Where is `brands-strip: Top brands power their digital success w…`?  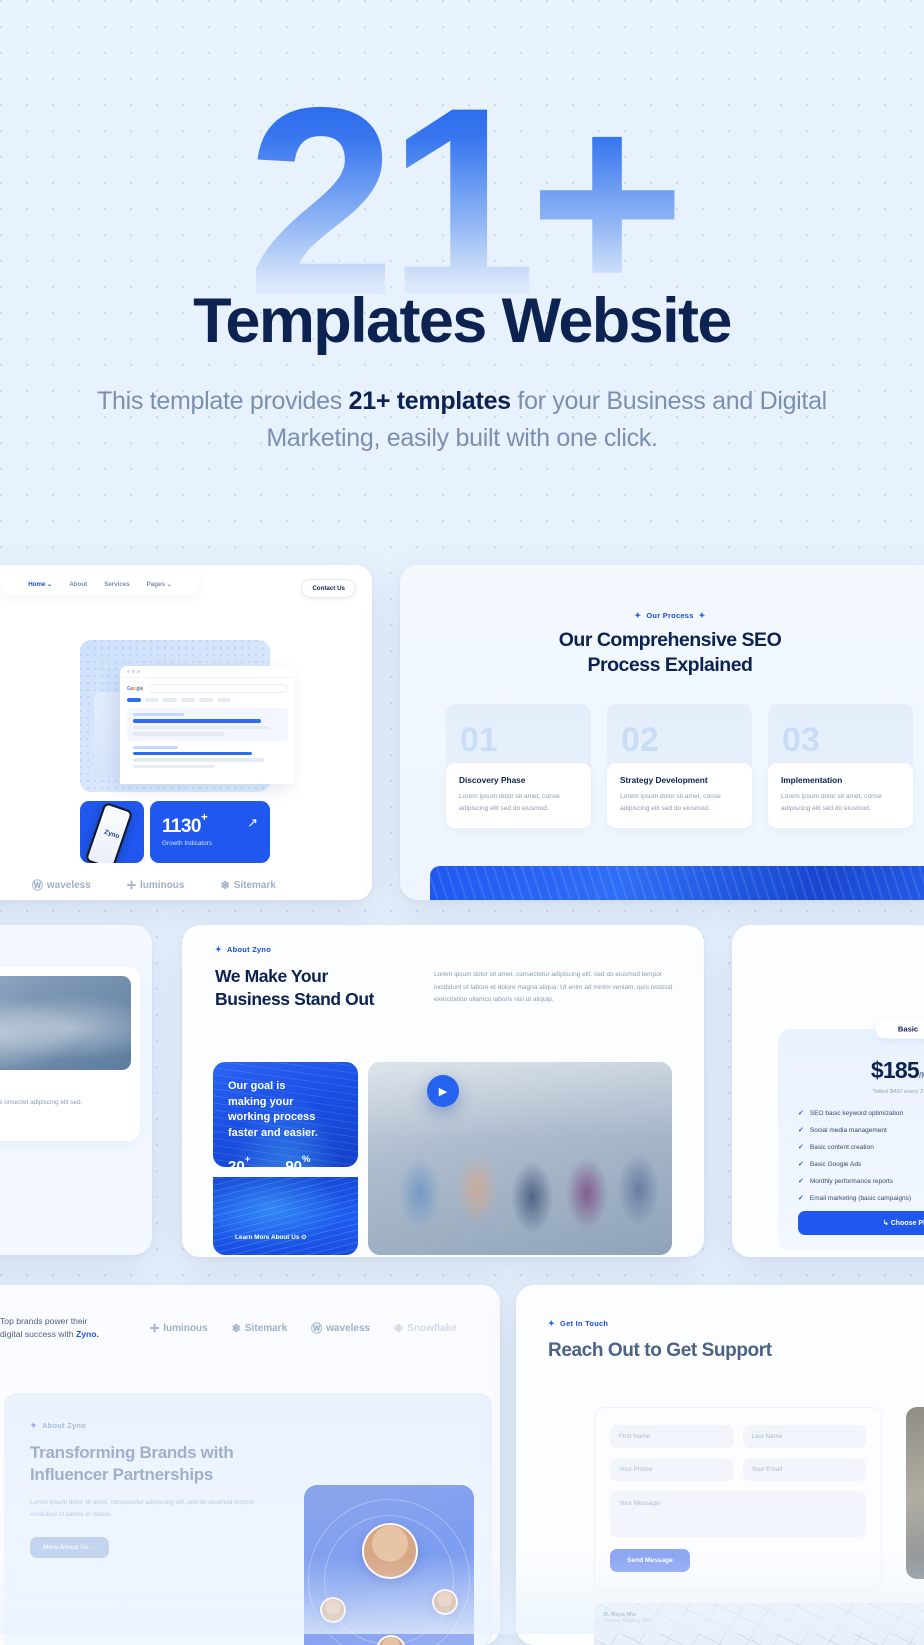
brands-strip: Top brands power their digital success w… is located at coordinates (243, 1328).